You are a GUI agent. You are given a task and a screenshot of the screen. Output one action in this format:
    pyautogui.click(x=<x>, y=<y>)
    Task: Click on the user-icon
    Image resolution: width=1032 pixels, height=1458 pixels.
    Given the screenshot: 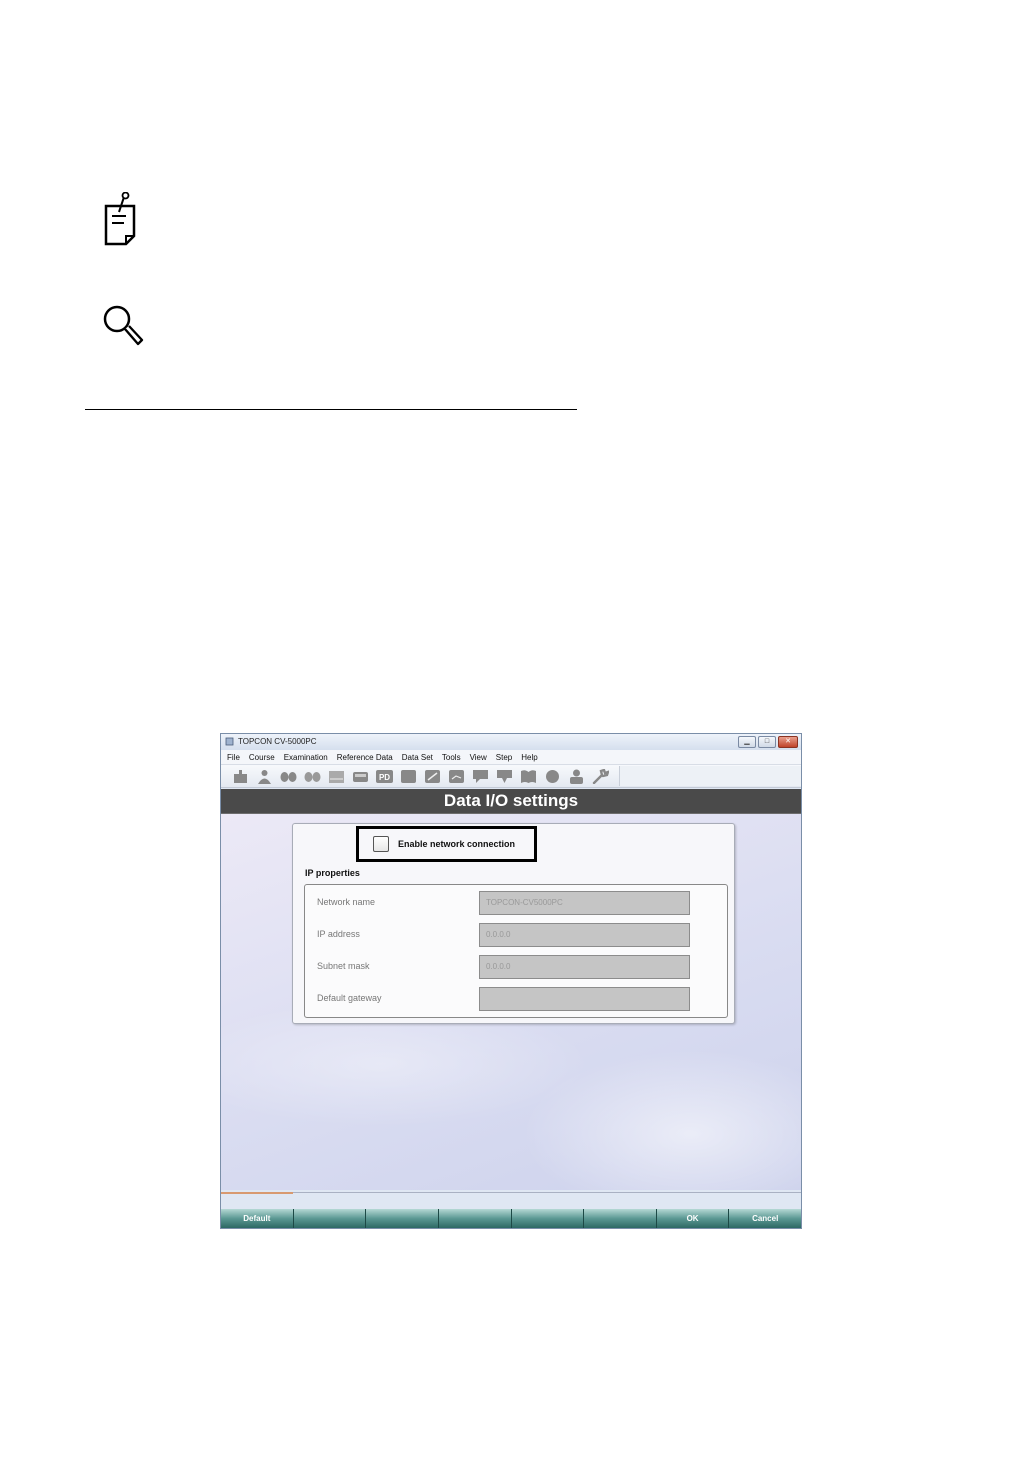 What is the action you would take?
    pyautogui.click(x=576, y=776)
    